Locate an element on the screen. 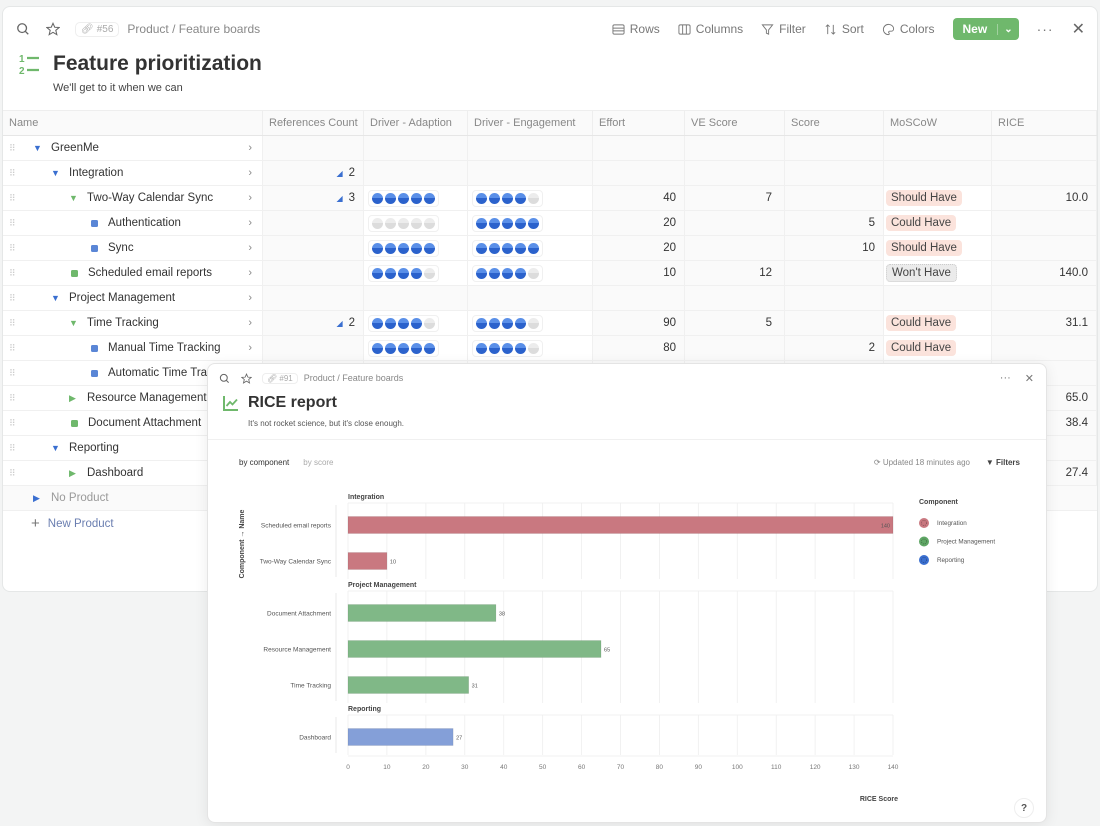  moscow-cell: Won't Have is located at coordinates (938, 273).